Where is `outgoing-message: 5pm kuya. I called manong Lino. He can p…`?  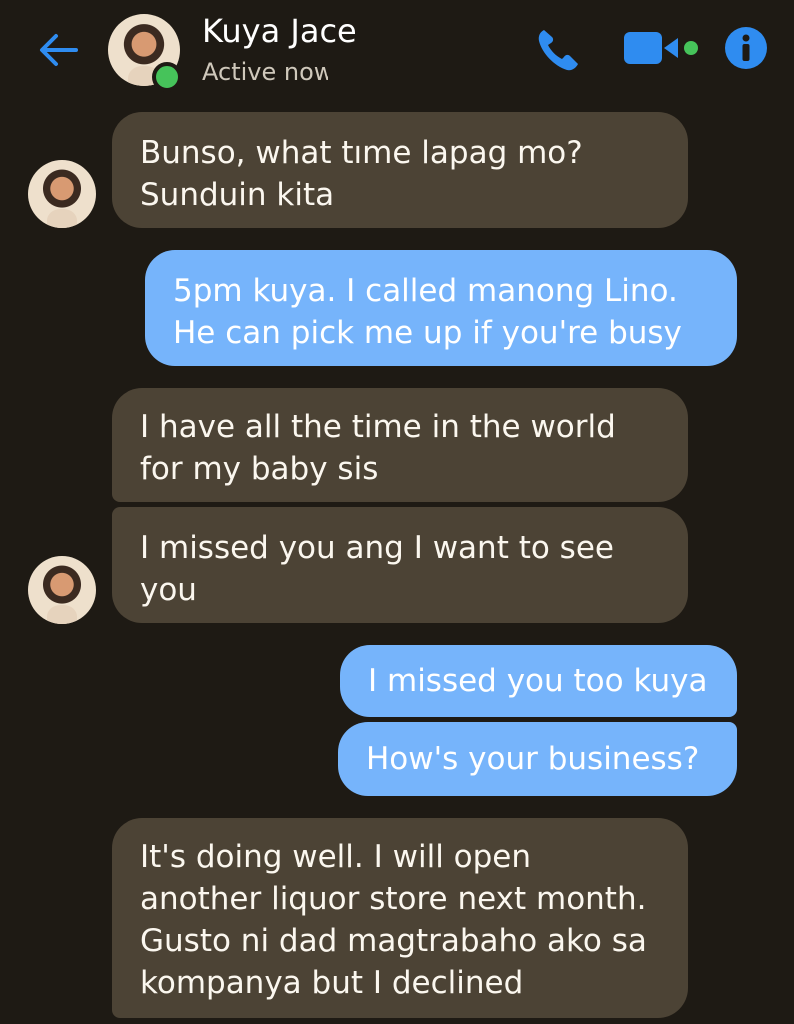
outgoing-message: 5pm kuya. I called manong Lino. He can p… is located at coordinates (441, 308).